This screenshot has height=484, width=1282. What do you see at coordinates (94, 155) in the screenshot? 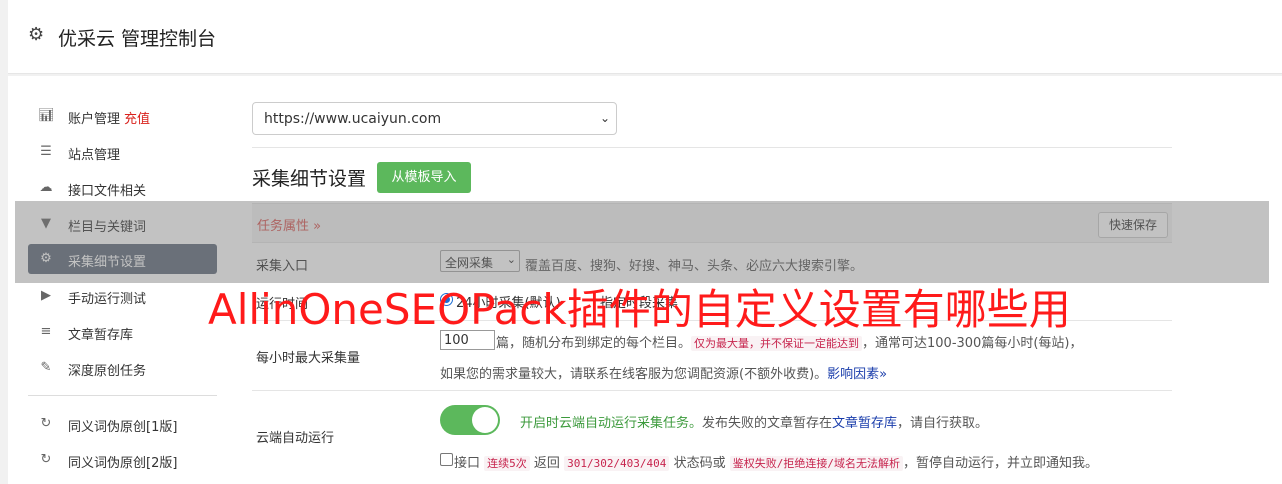
I see `sidebar-item-label: 站点管理` at bounding box center [94, 155].